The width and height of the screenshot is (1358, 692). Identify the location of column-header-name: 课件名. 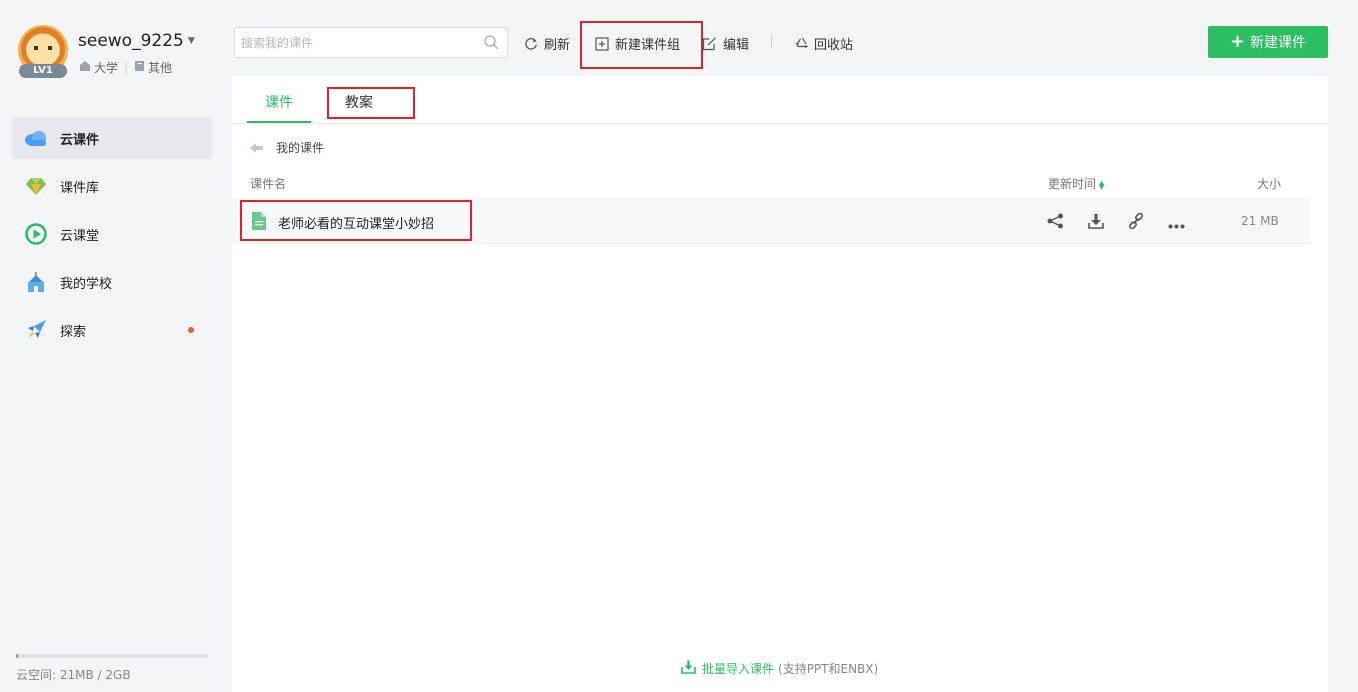
(268, 184).